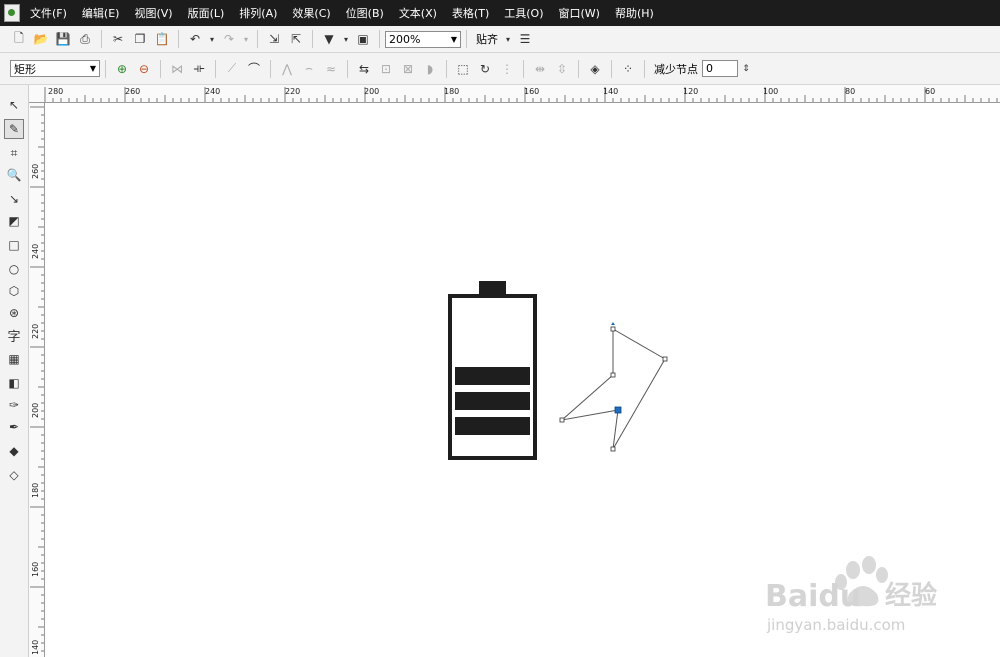 The width and height of the screenshot is (1000, 657). What do you see at coordinates (140, 39) in the screenshot?
I see `copy-icon: ❐` at bounding box center [140, 39].